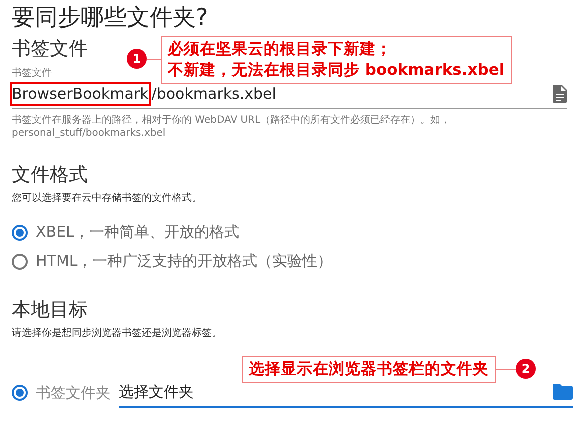  What do you see at coordinates (50, 310) in the screenshot?
I see `section-heading: 本地目标` at bounding box center [50, 310].